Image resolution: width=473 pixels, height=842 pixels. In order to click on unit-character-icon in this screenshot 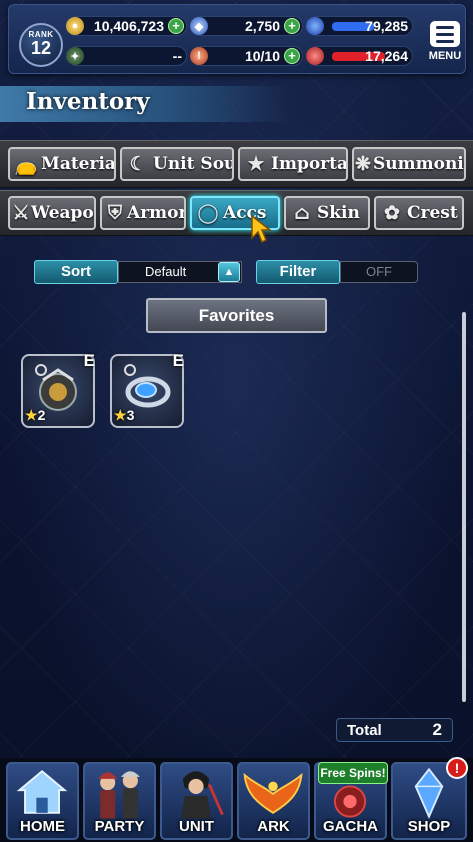, I will do `click(202, 795)`.